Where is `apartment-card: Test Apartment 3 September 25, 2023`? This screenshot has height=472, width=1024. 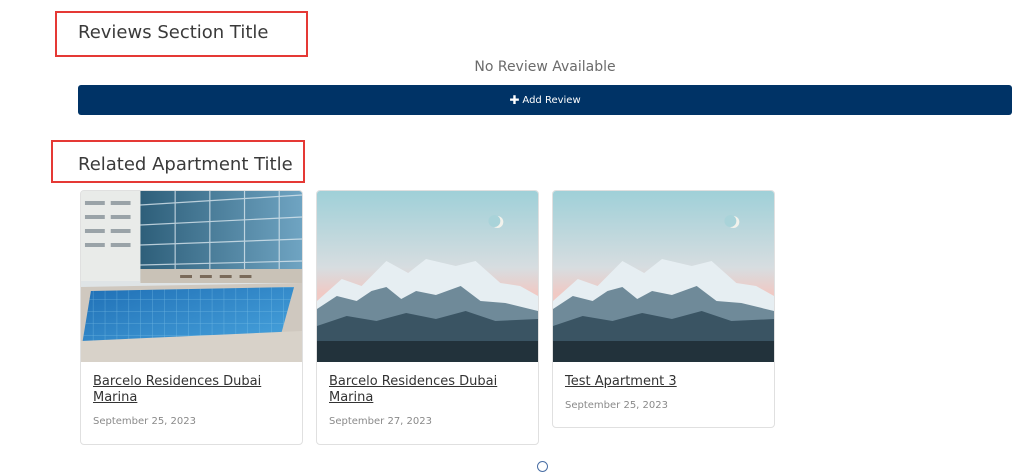
apartment-card: Test Apartment 3 September 25, 2023 is located at coordinates (663, 309).